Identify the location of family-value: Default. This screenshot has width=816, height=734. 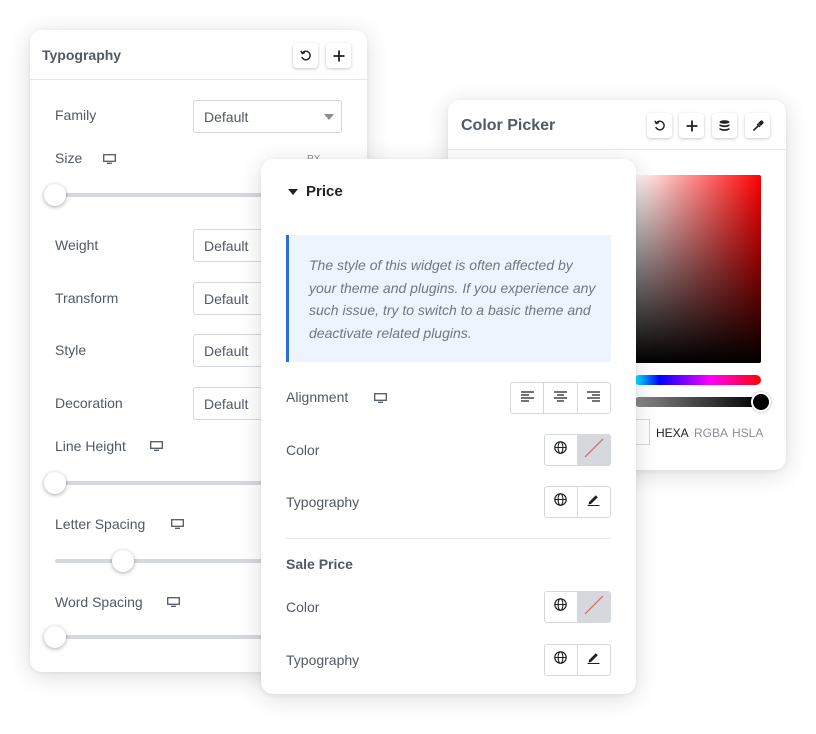
(226, 117).